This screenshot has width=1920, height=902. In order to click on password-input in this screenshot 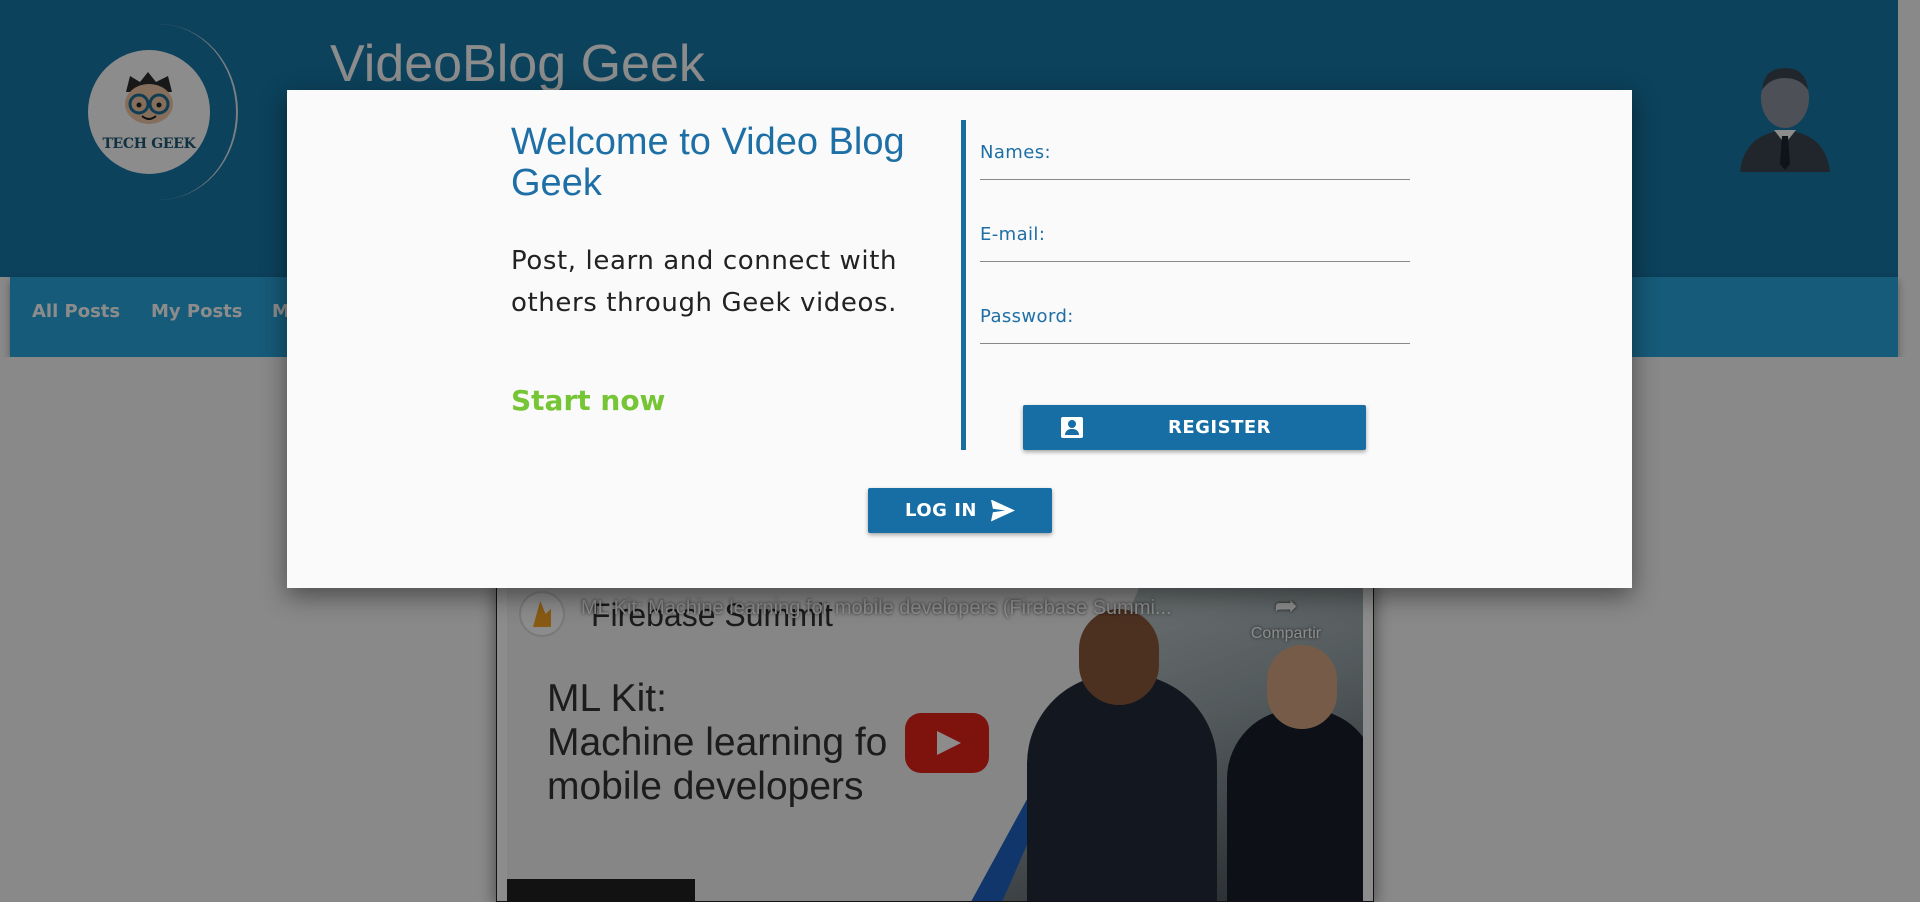, I will do `click(1195, 317)`.